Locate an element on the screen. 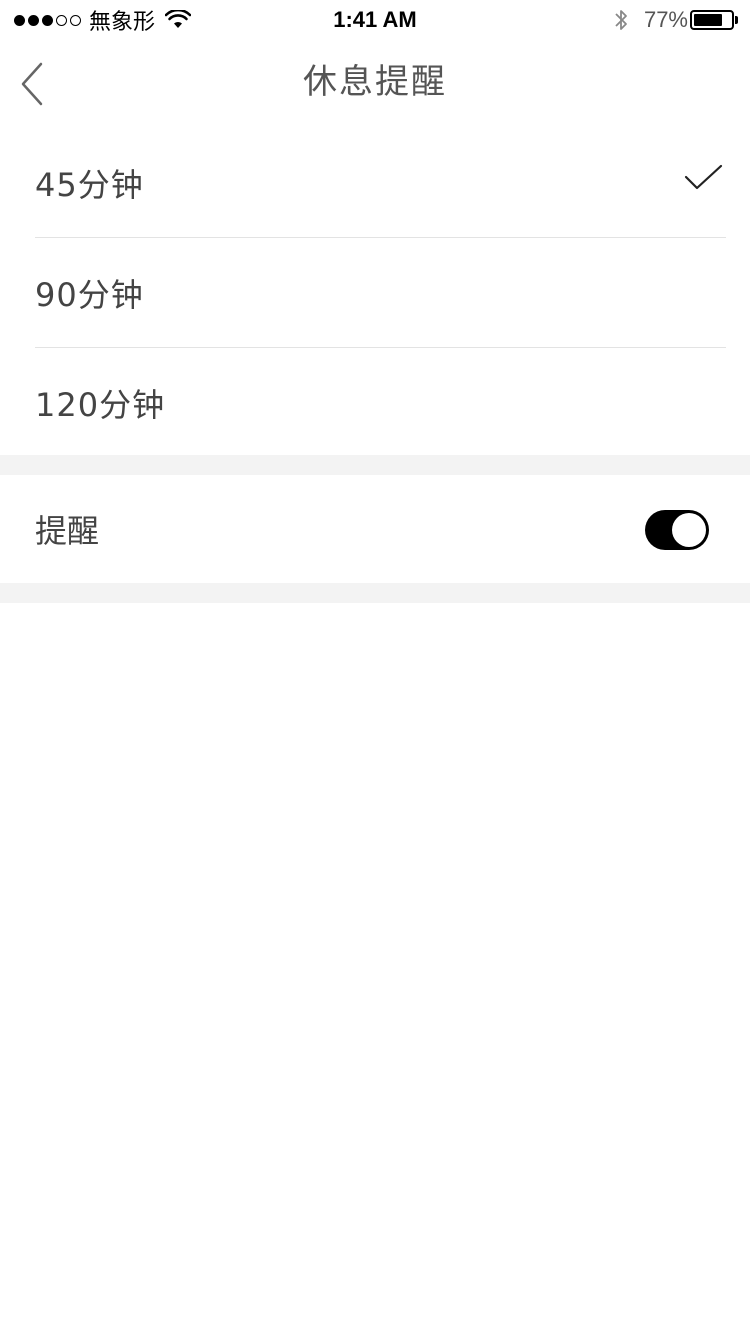  nav-bar: 休息提醒 is located at coordinates (375, 84).